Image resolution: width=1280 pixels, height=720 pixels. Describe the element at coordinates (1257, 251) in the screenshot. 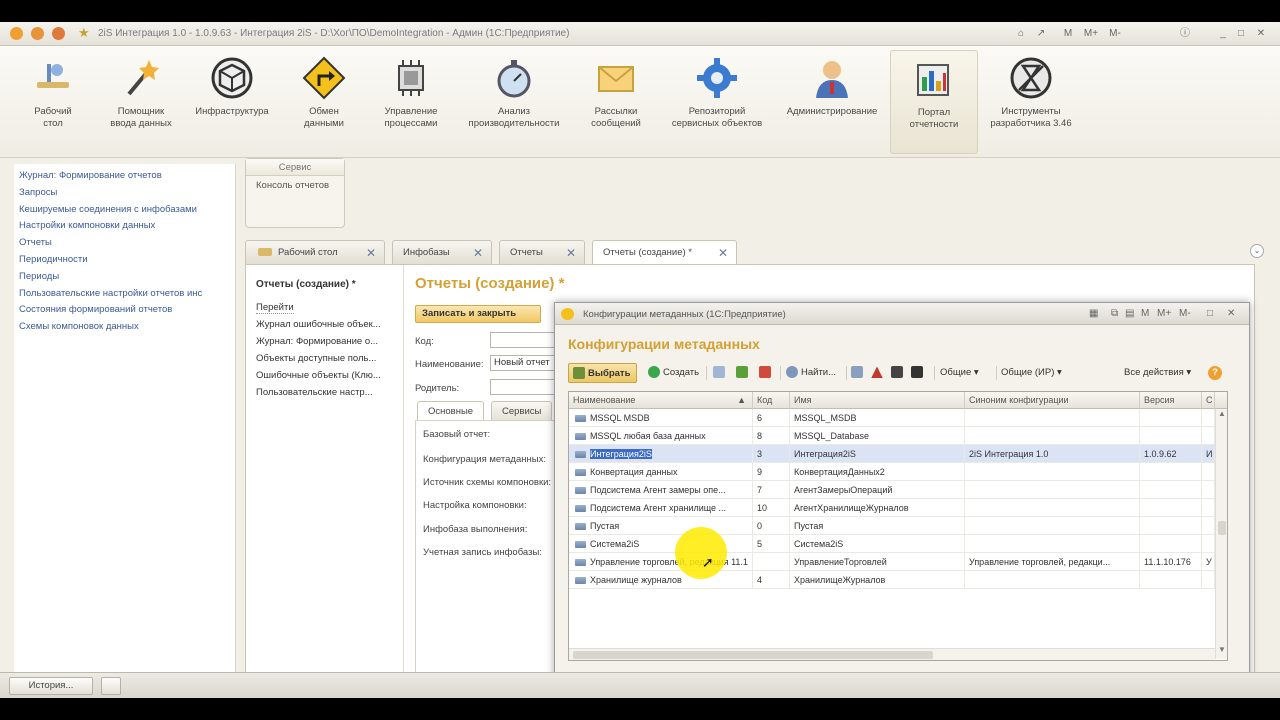

I see `chevron-down-icon: ⌄` at that location.